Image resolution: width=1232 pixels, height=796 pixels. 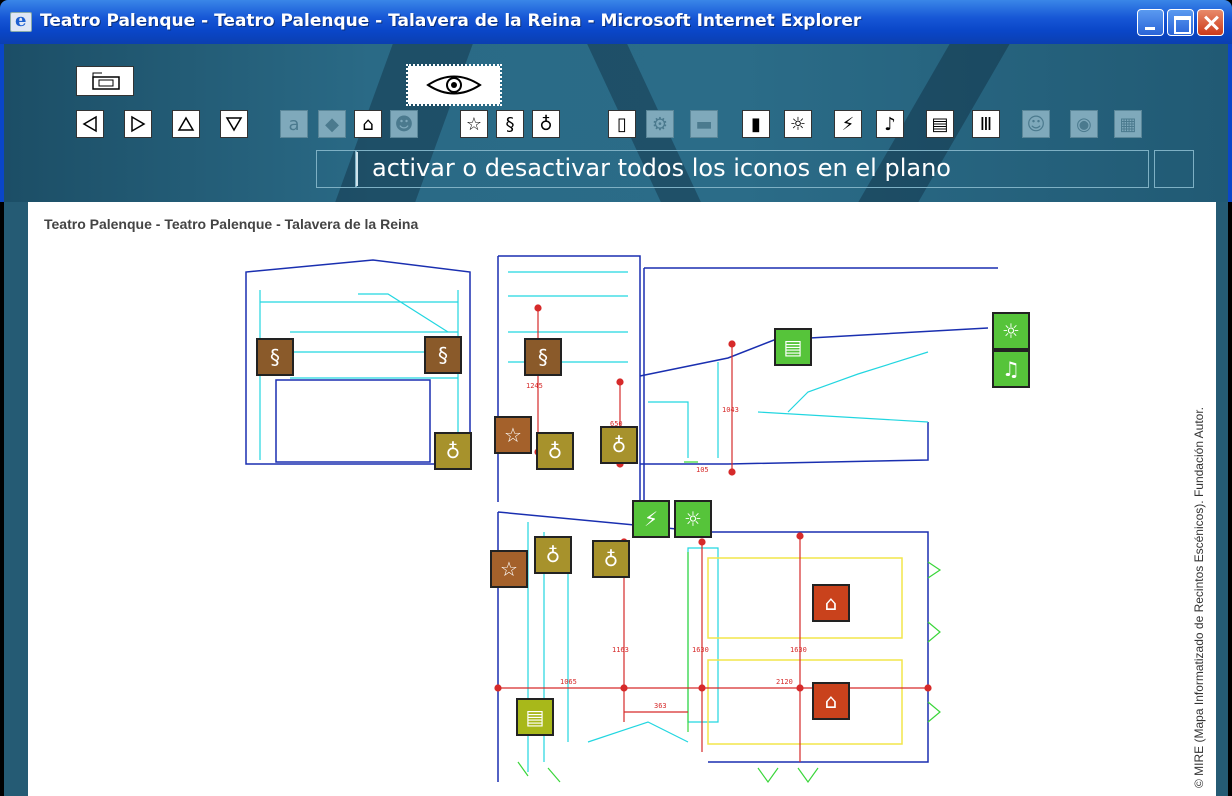 I want to click on stage-layer-button: ▬, so click(x=704, y=124).